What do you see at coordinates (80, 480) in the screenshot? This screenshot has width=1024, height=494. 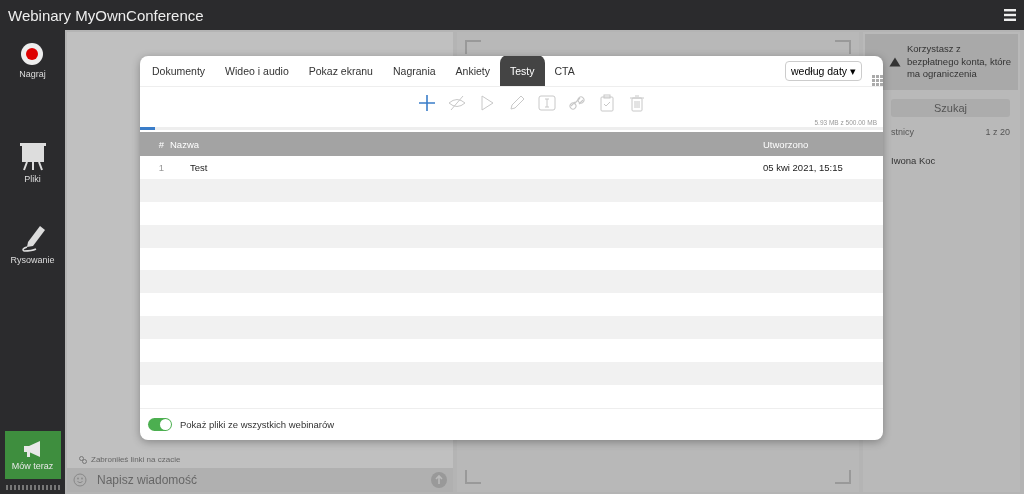 I see `smiley-icon` at bounding box center [80, 480].